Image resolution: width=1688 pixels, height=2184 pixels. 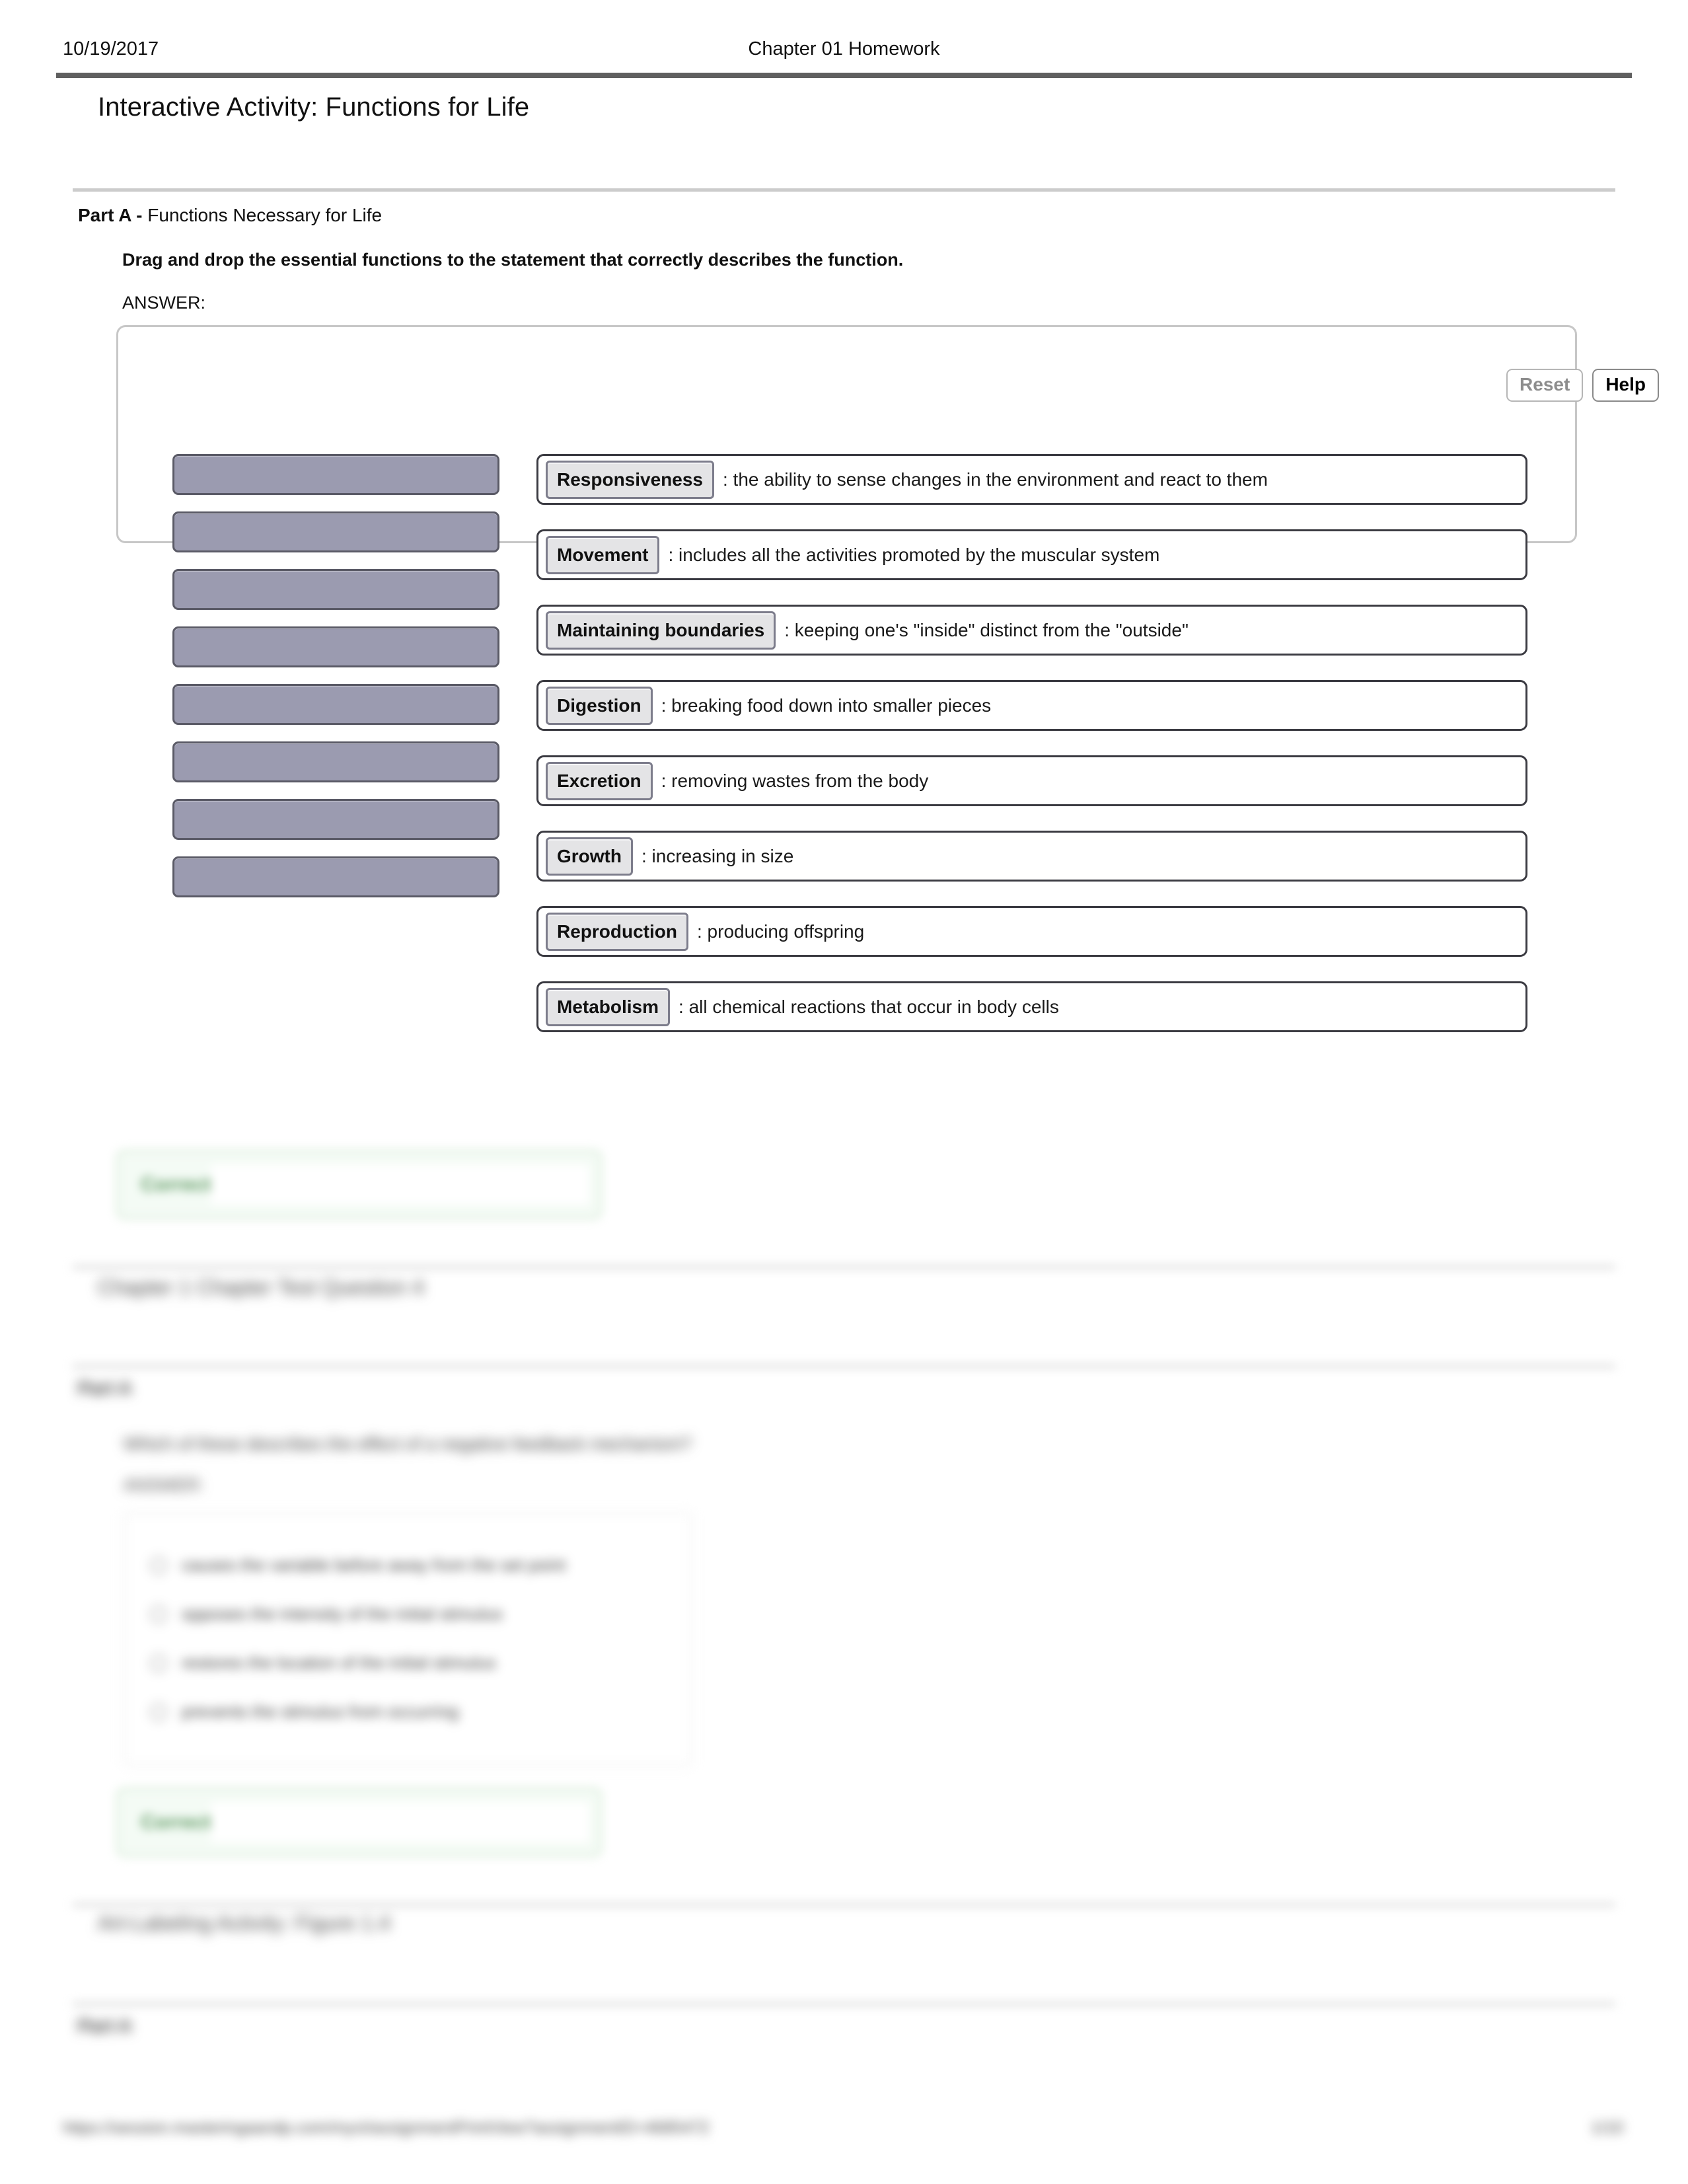 I want to click on statement-text: : breaking food down into smaller pieces, so click(x=826, y=705).